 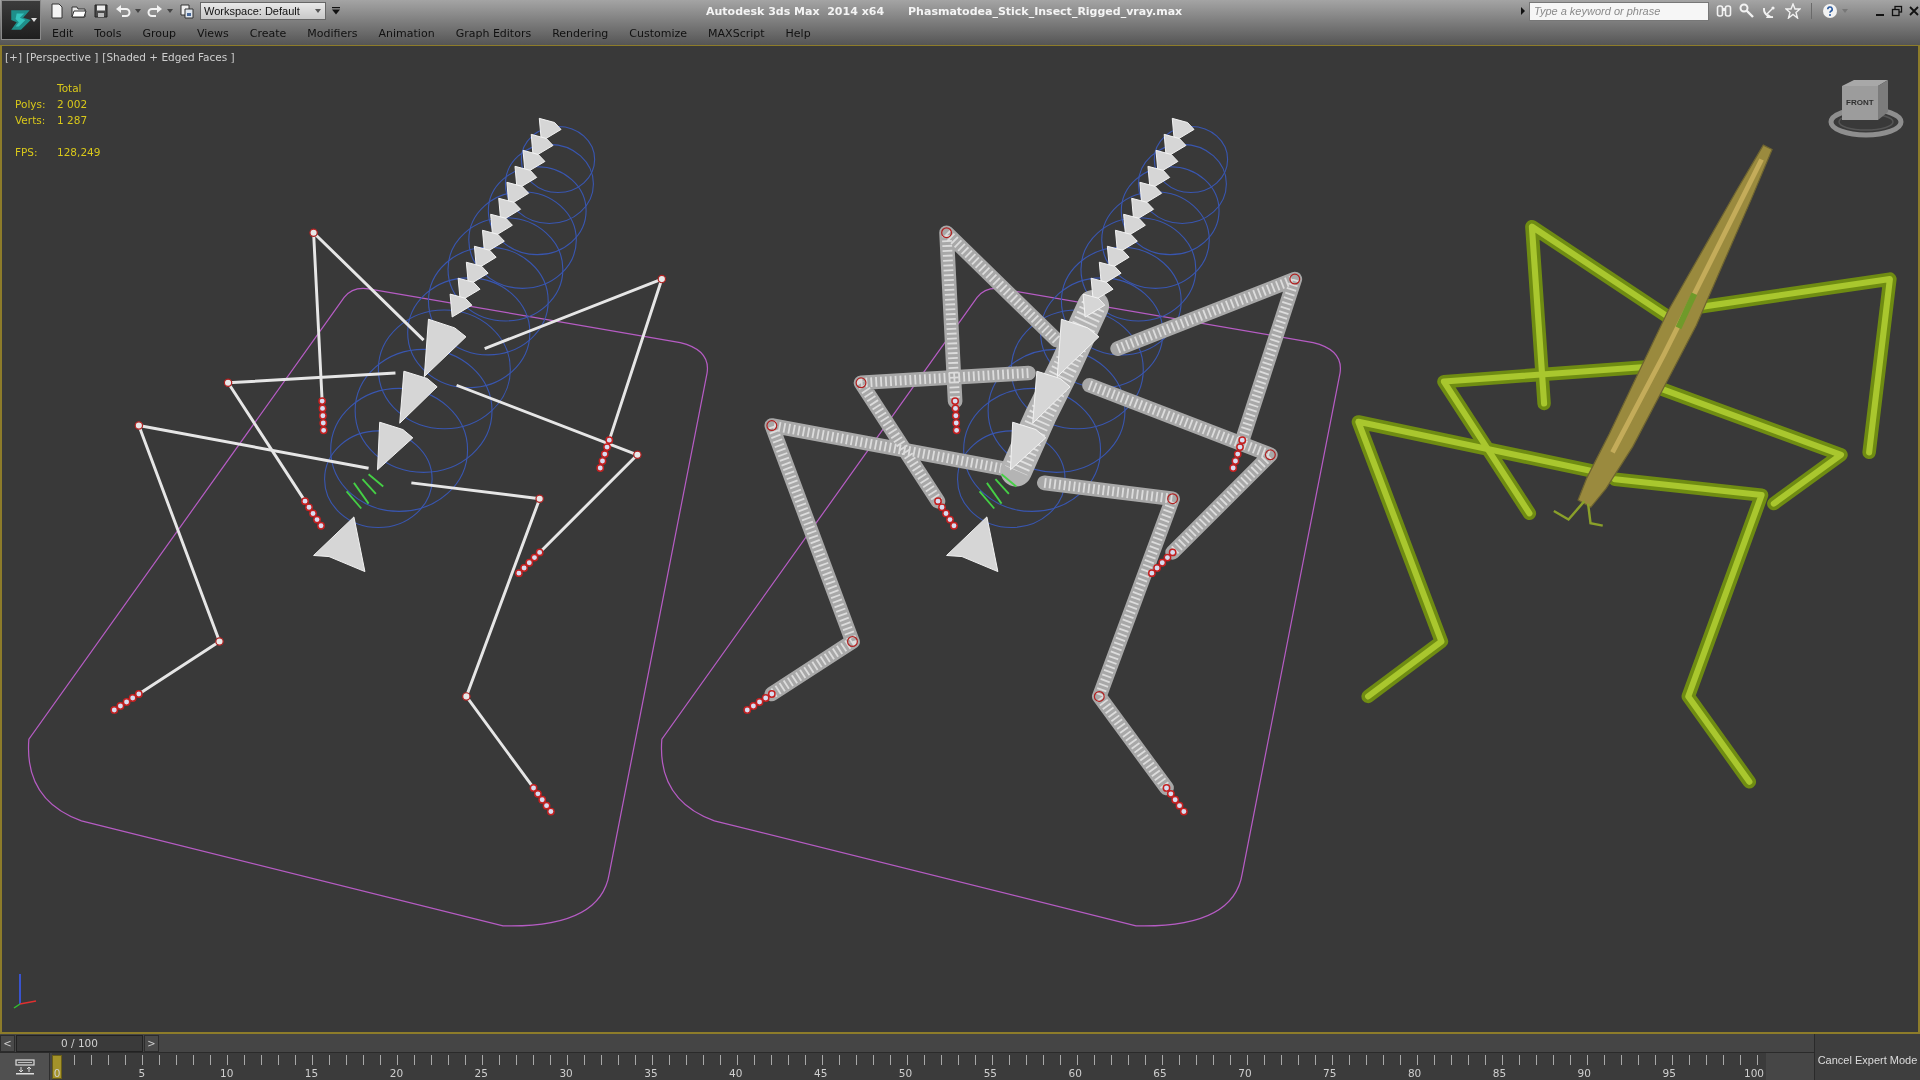 What do you see at coordinates (155, 11) in the screenshot?
I see `redo-icon` at bounding box center [155, 11].